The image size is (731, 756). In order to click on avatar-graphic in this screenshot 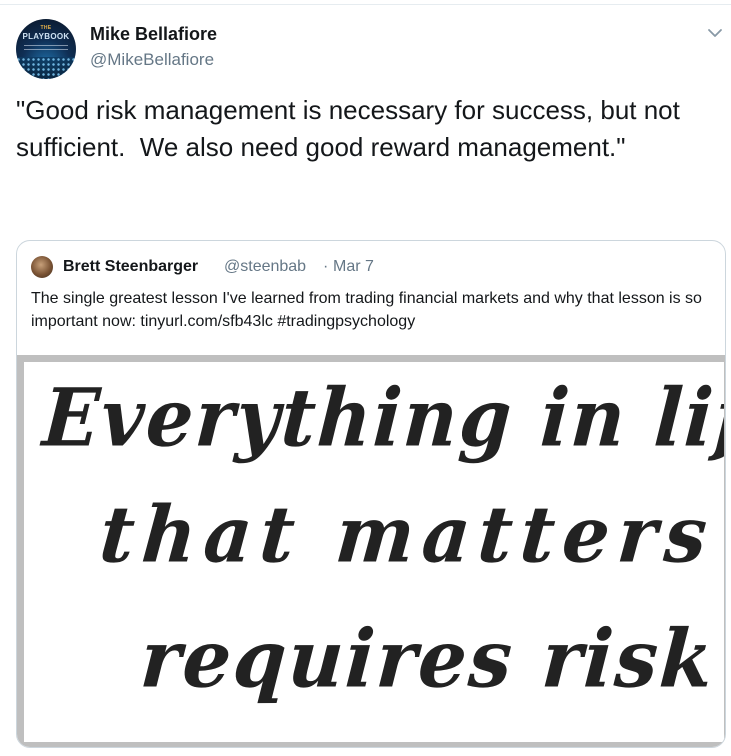, I will do `click(46, 68)`.